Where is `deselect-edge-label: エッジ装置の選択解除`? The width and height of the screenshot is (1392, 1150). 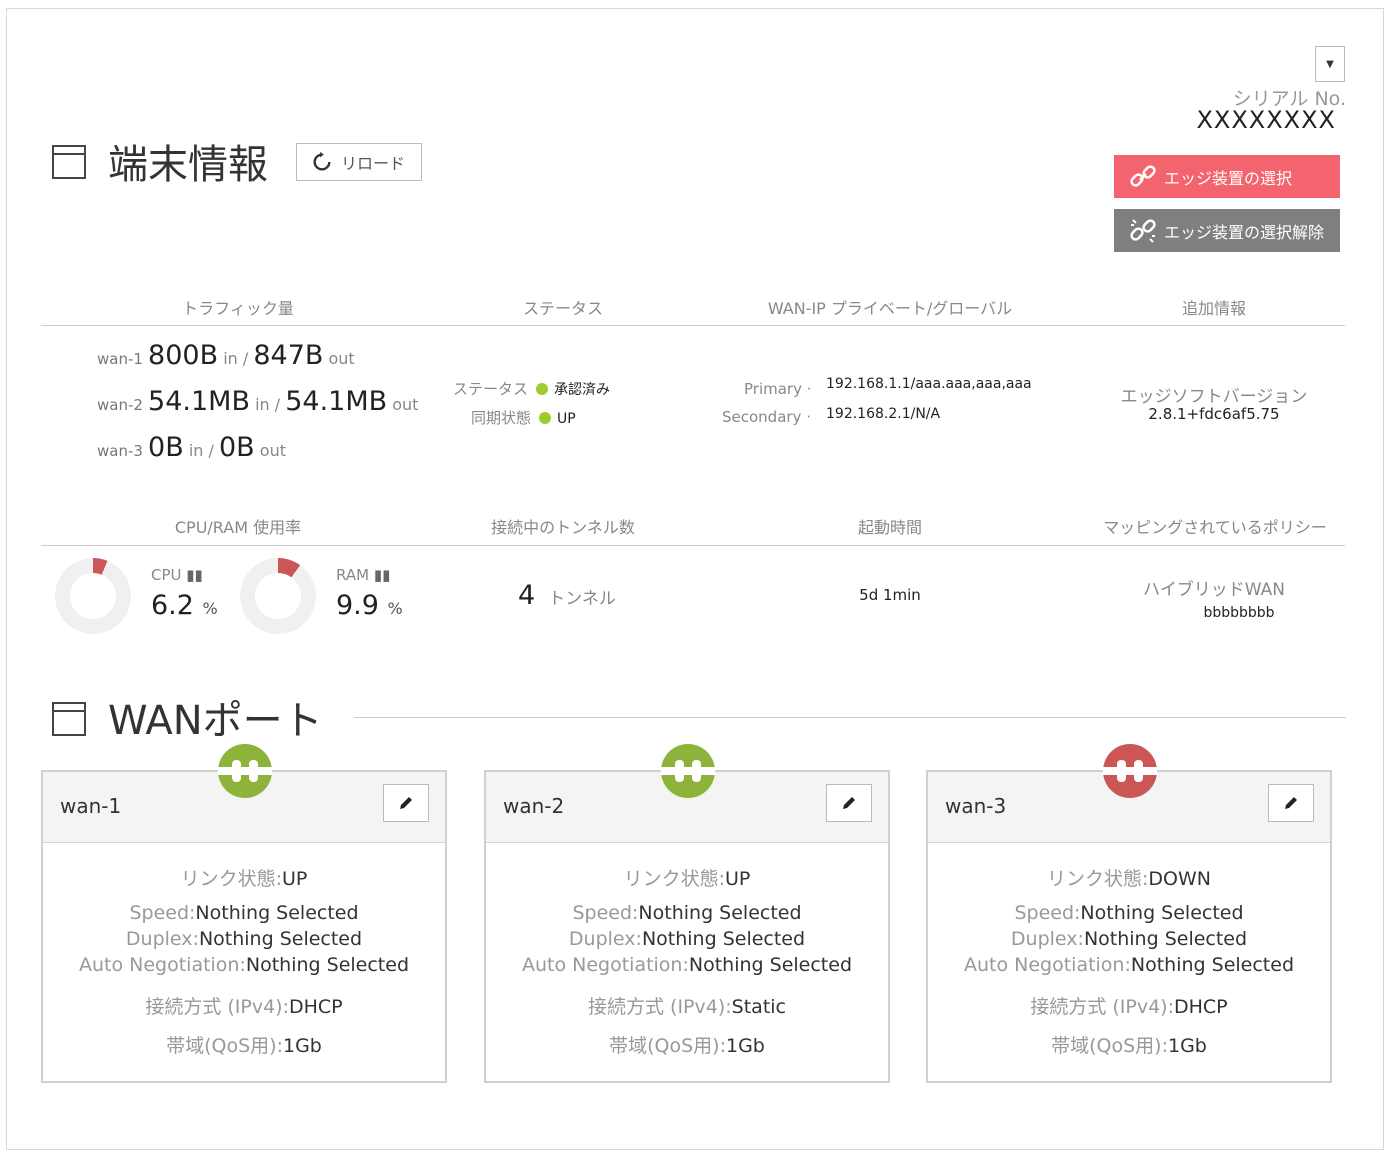
deselect-edge-label: エッジ装置の選択解除 is located at coordinates (1244, 232).